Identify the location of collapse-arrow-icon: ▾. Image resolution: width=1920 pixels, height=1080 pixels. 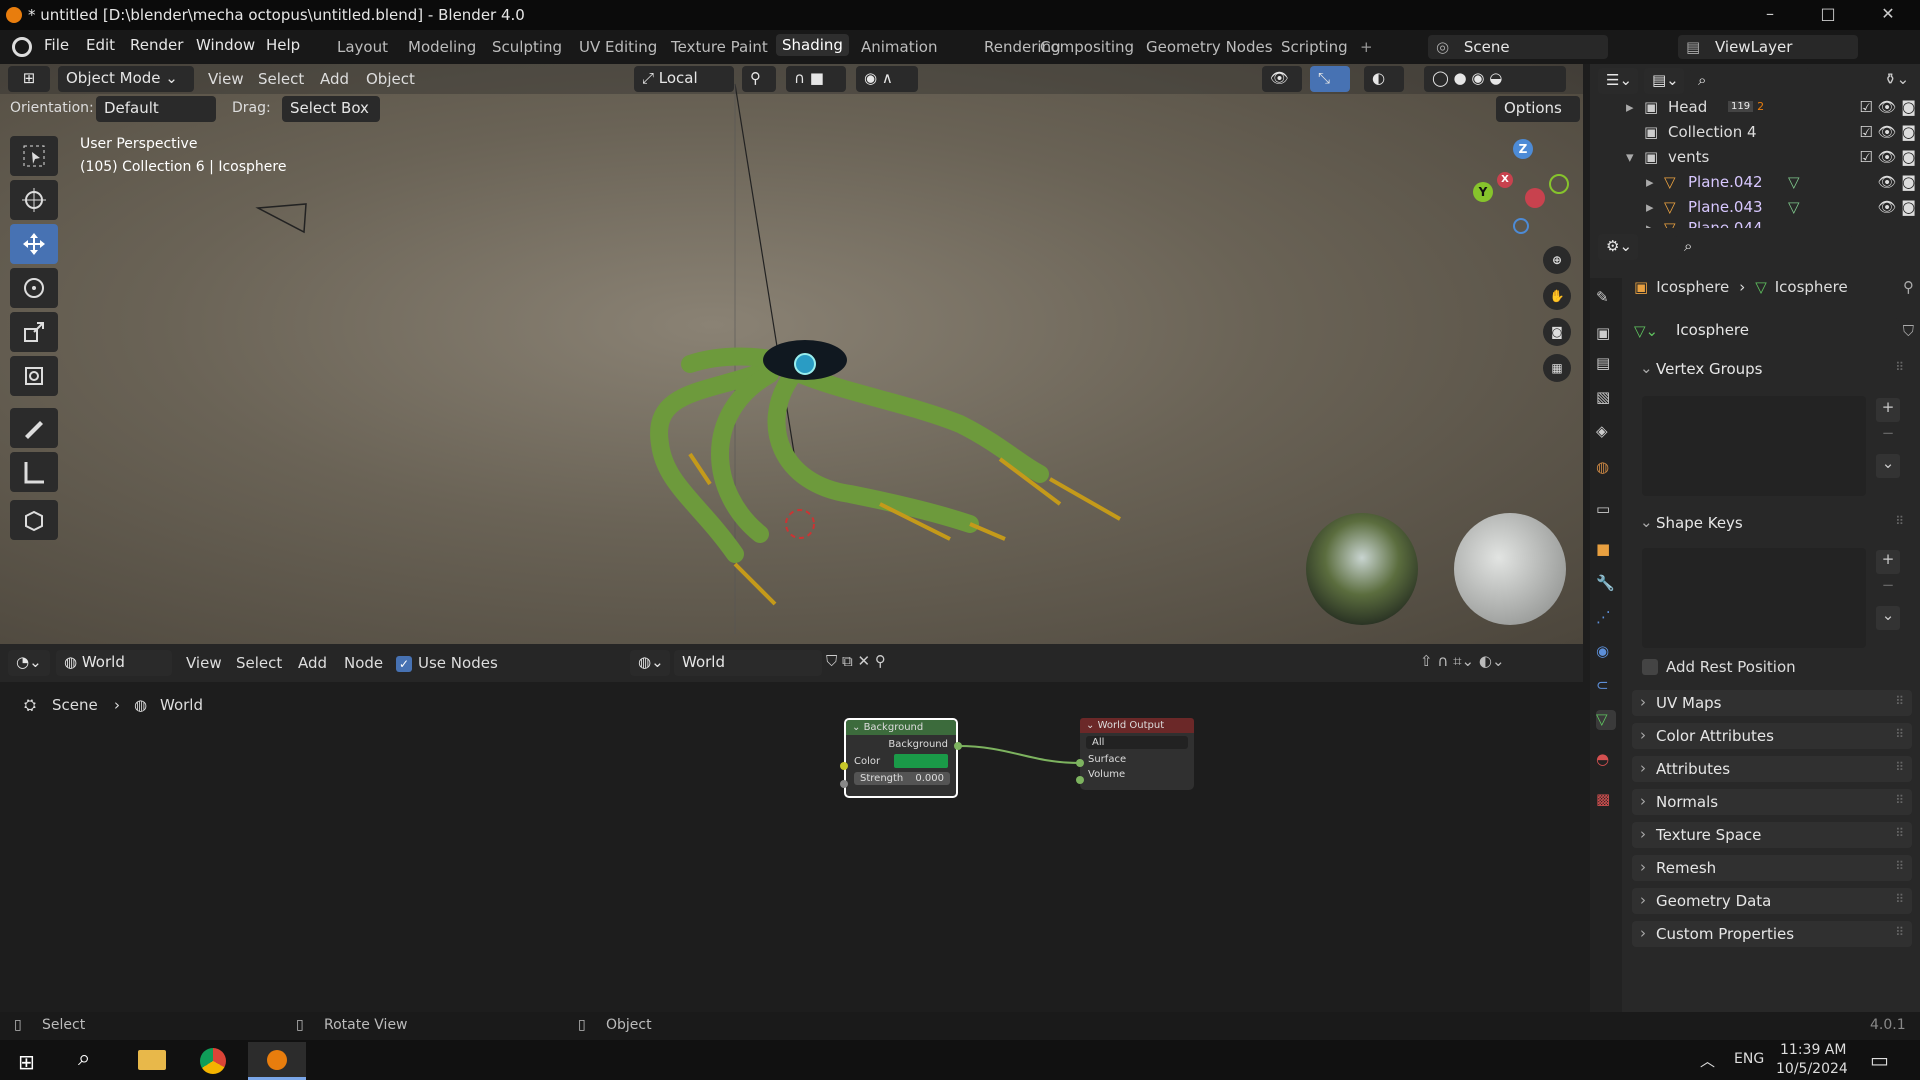
(1635, 157).